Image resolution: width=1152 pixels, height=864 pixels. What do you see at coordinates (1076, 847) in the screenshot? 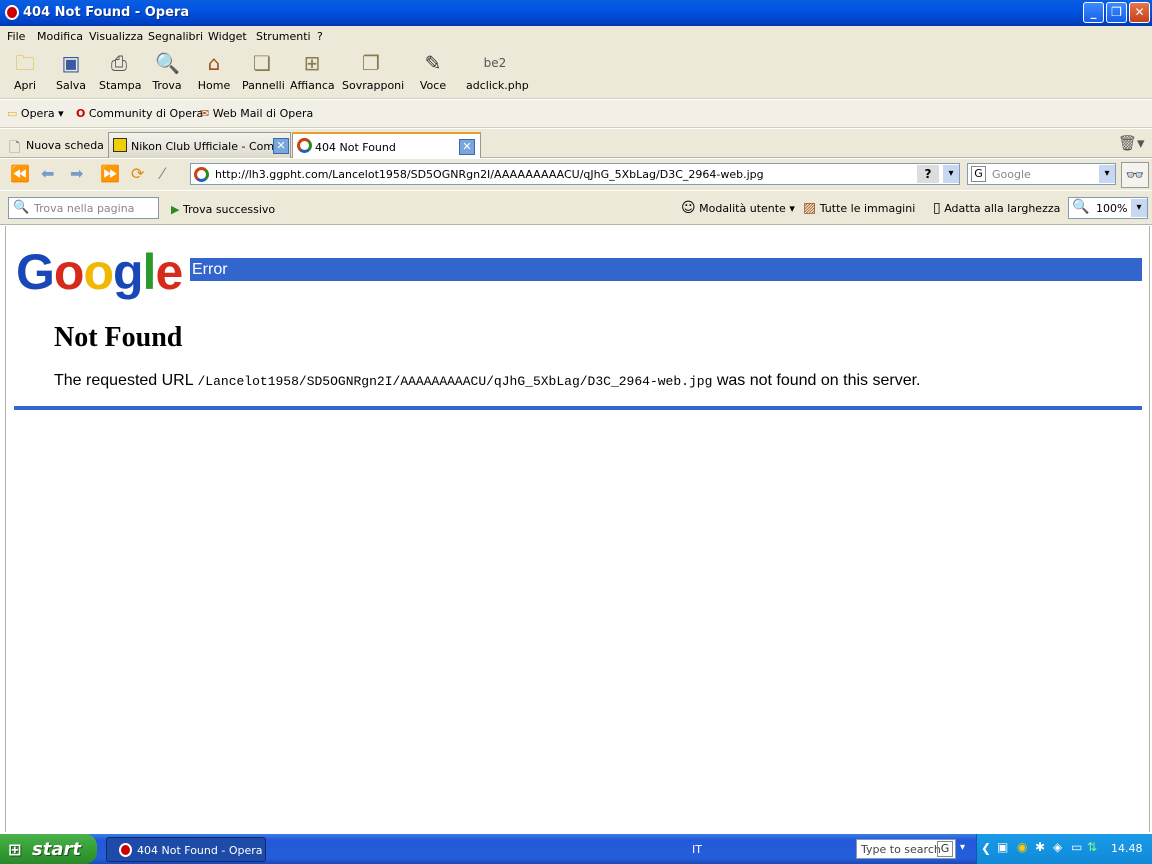
I see `monitor-icon: ▭` at bounding box center [1076, 847].